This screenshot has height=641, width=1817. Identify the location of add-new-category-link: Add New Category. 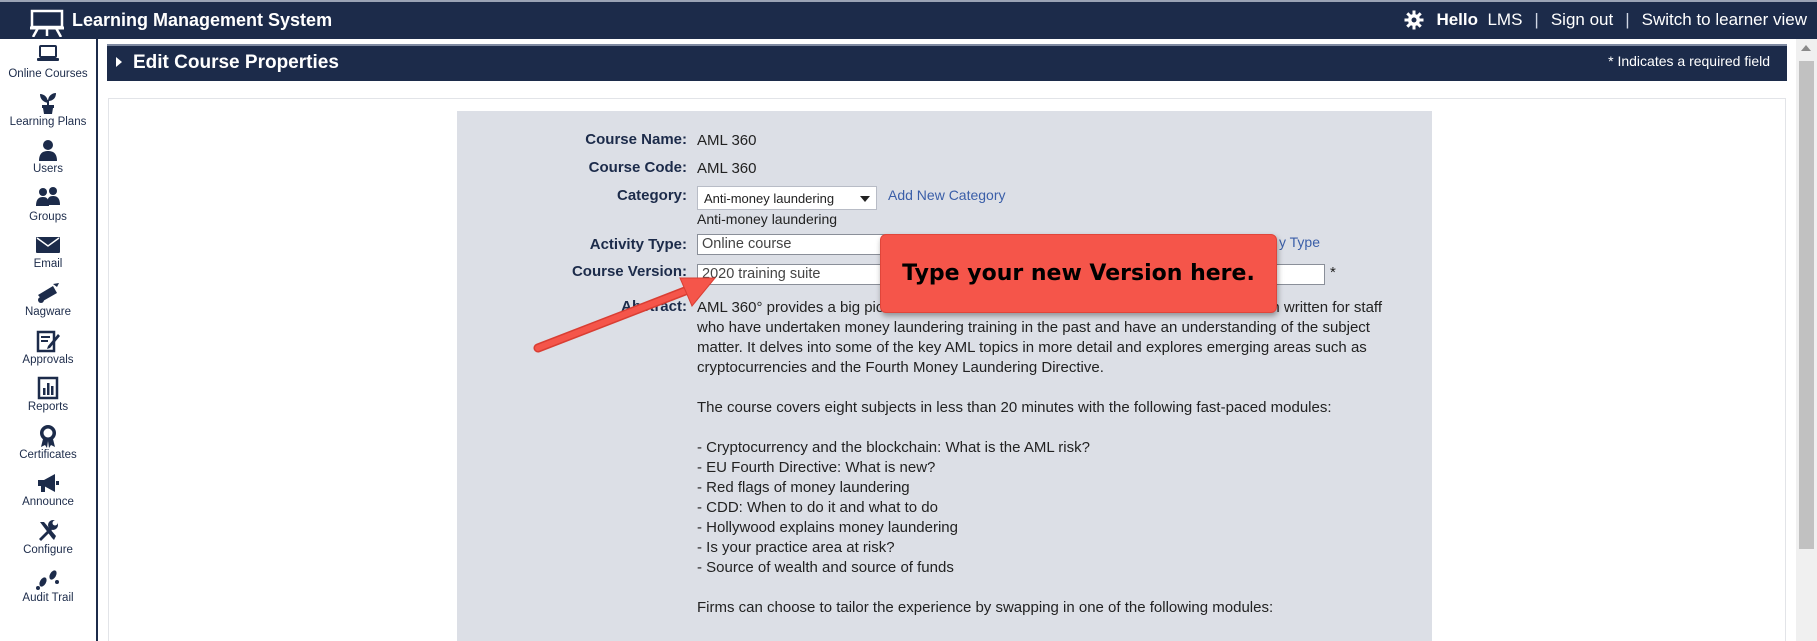
(947, 195).